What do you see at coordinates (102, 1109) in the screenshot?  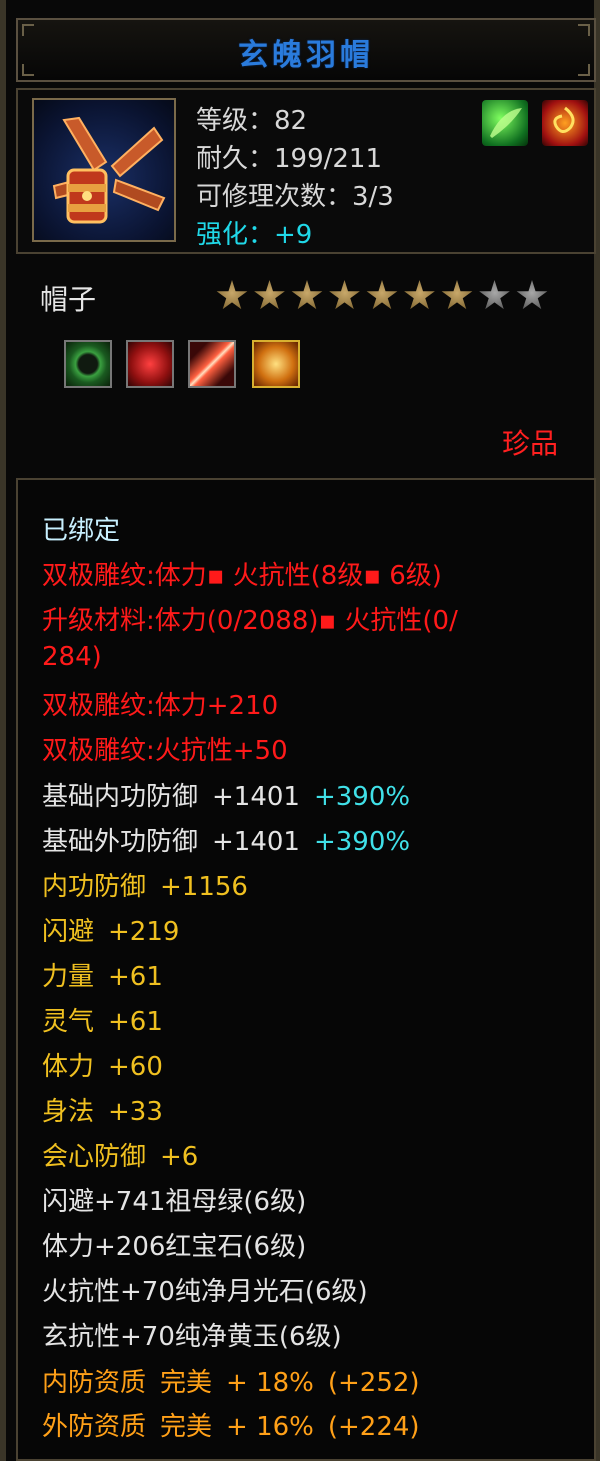 I see `attribute-row: 身法 +33` at bounding box center [102, 1109].